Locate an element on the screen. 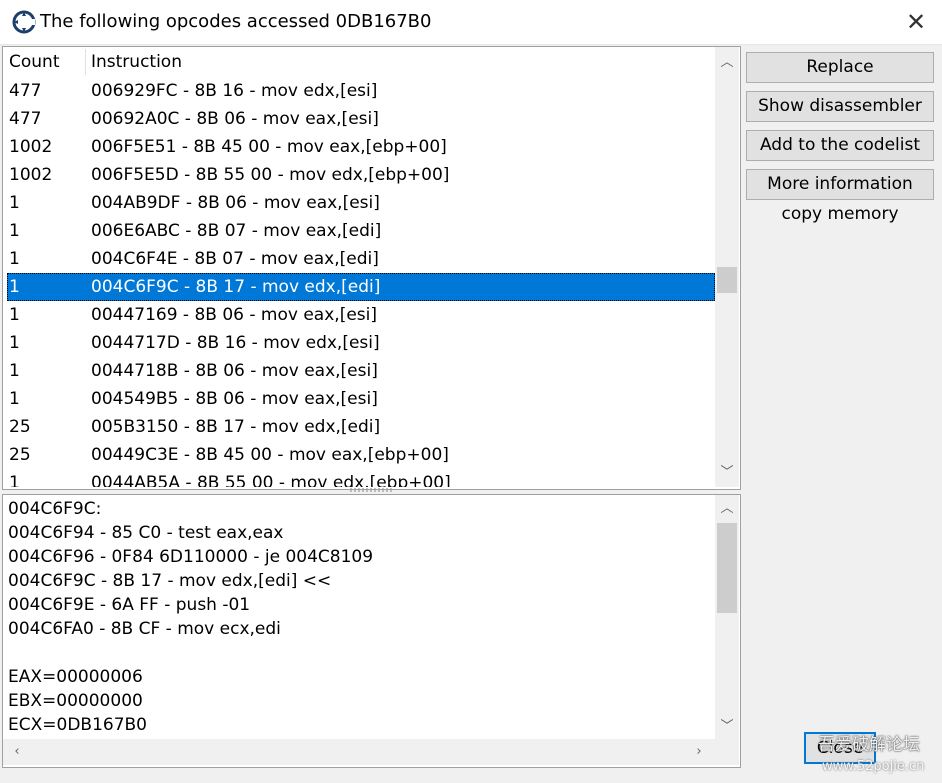 The width and height of the screenshot is (942, 783). table-row: 1 0044717D - 8B 16 - mov edx,[esi] is located at coordinates (359, 343).